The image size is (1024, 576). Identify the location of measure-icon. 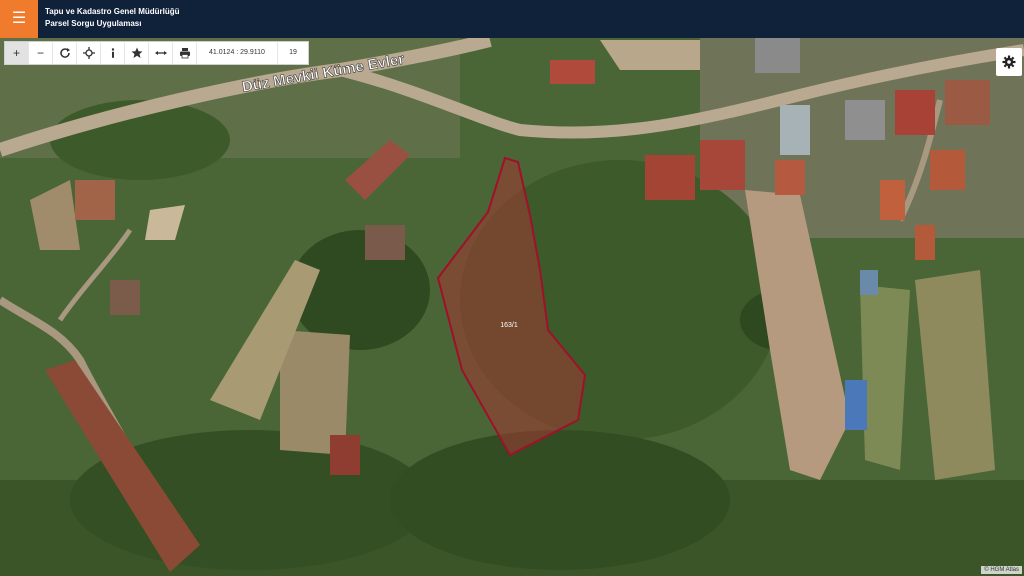
(161, 53).